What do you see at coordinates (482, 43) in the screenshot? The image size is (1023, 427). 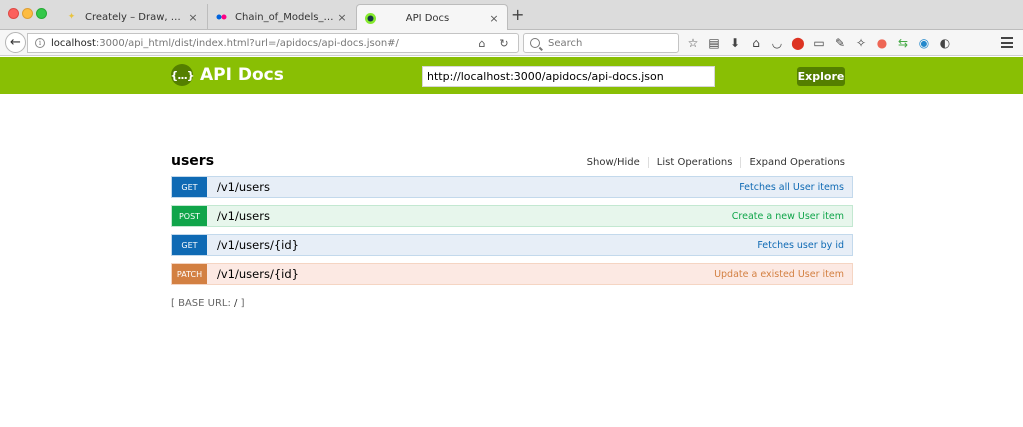 I see `home-reader-icon: ⌂` at bounding box center [482, 43].